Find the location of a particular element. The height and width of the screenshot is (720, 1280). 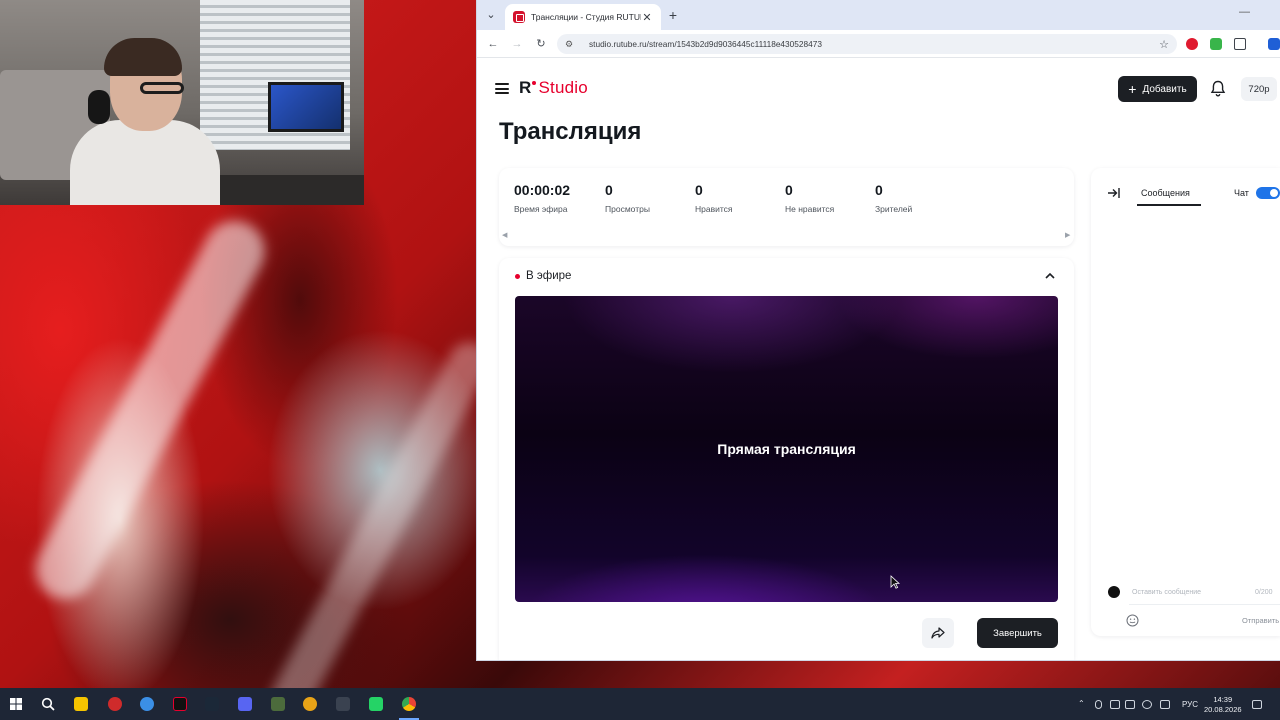

live-status-label: В эфире is located at coordinates (549, 276).